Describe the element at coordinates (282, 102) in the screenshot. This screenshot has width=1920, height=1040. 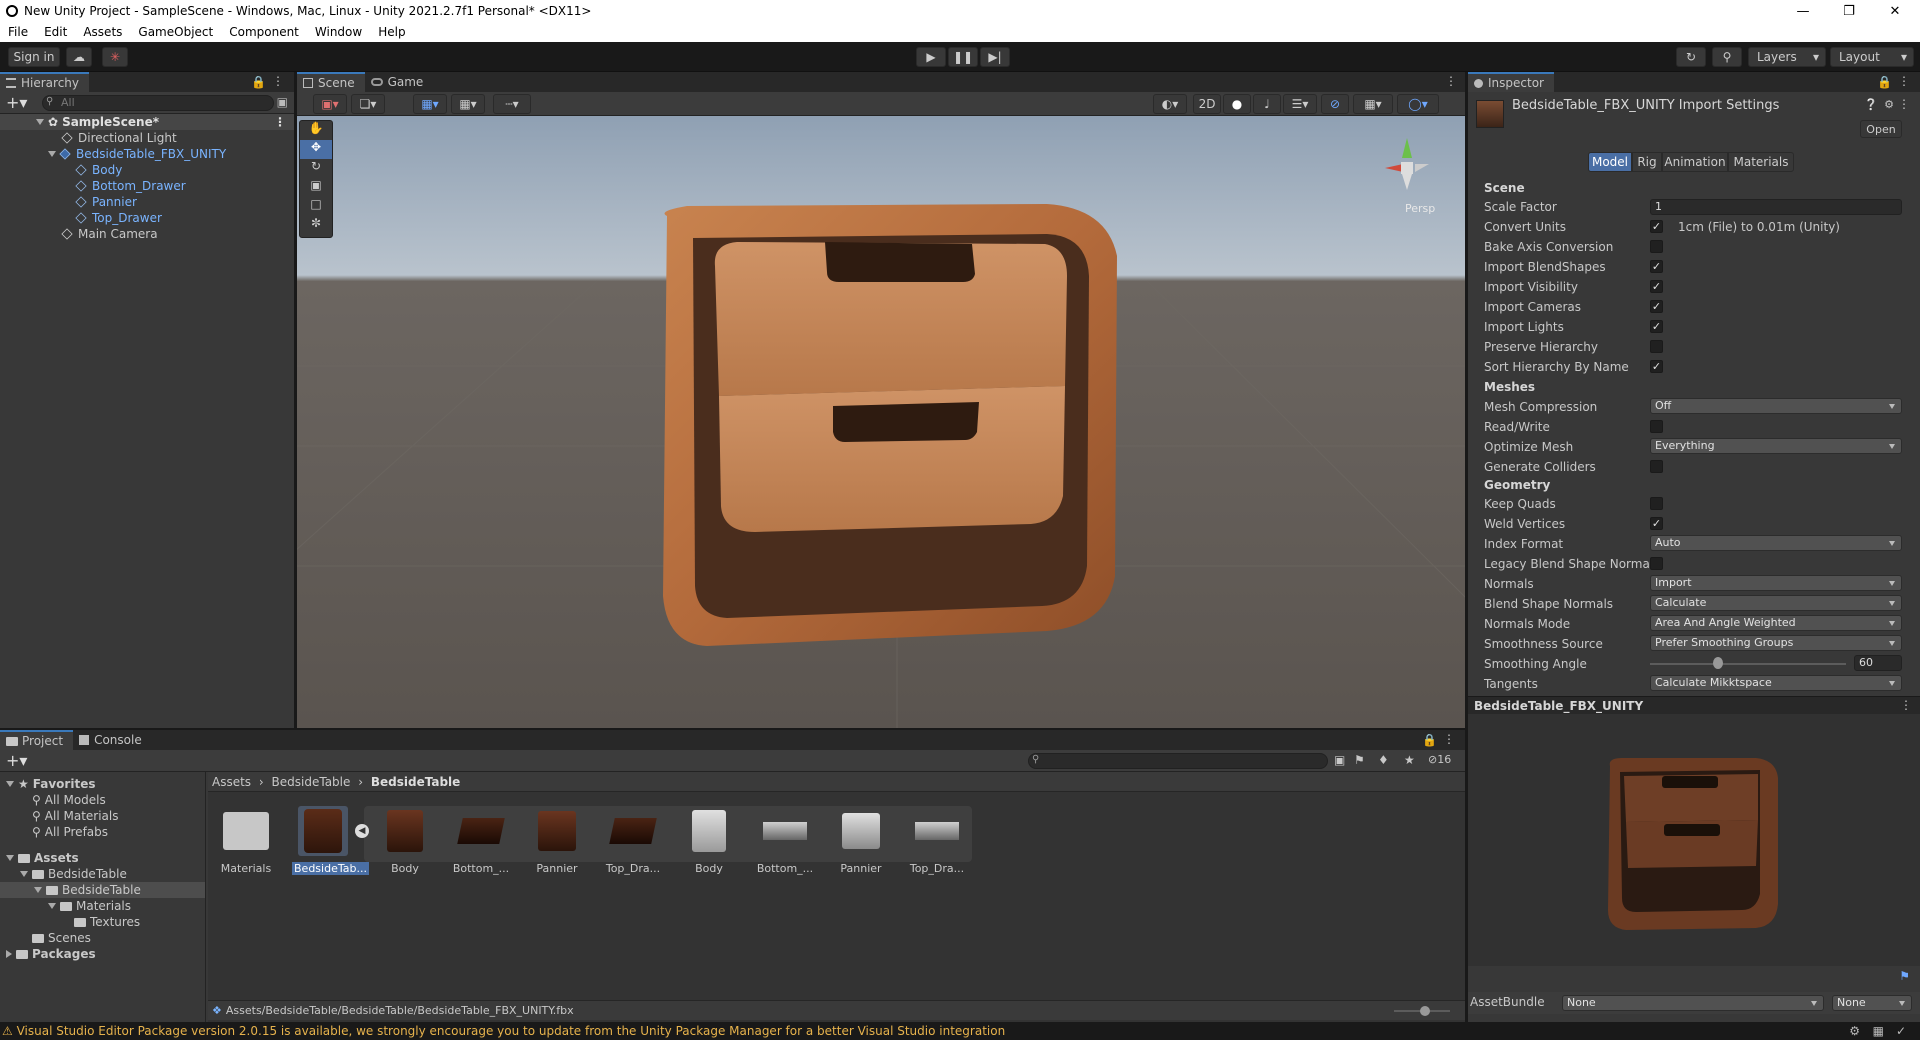
I see `scene-visibility-icon: ▣` at that location.